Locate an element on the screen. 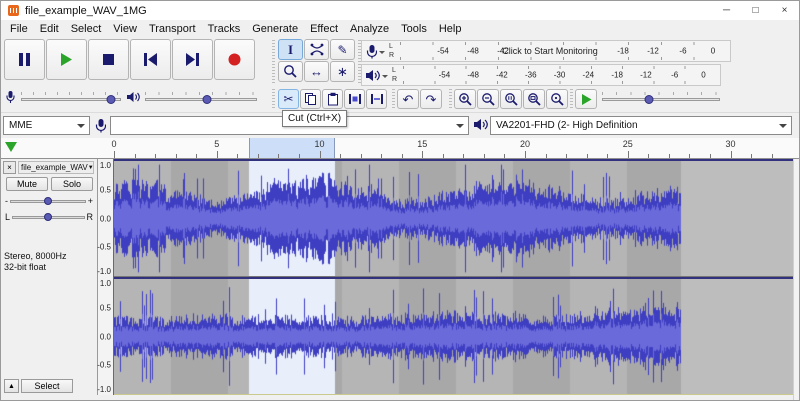 This screenshot has height=401, width=800. edit-toolbar: ✂ is located at coordinates (332, 99).